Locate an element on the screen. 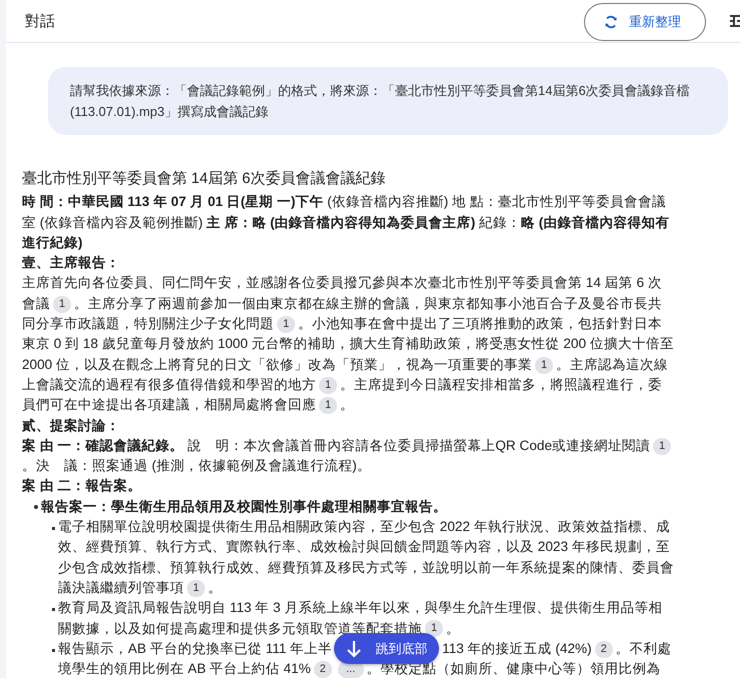  user-message: 請幫我依據來源：「會議記錄範例」的格式，將來源：「臺北市性別平等委員會第14屆第6次委員會議錄音檔(113.07.01).mp3」撰寫成會議記錄 is located at coordinates (388, 101).